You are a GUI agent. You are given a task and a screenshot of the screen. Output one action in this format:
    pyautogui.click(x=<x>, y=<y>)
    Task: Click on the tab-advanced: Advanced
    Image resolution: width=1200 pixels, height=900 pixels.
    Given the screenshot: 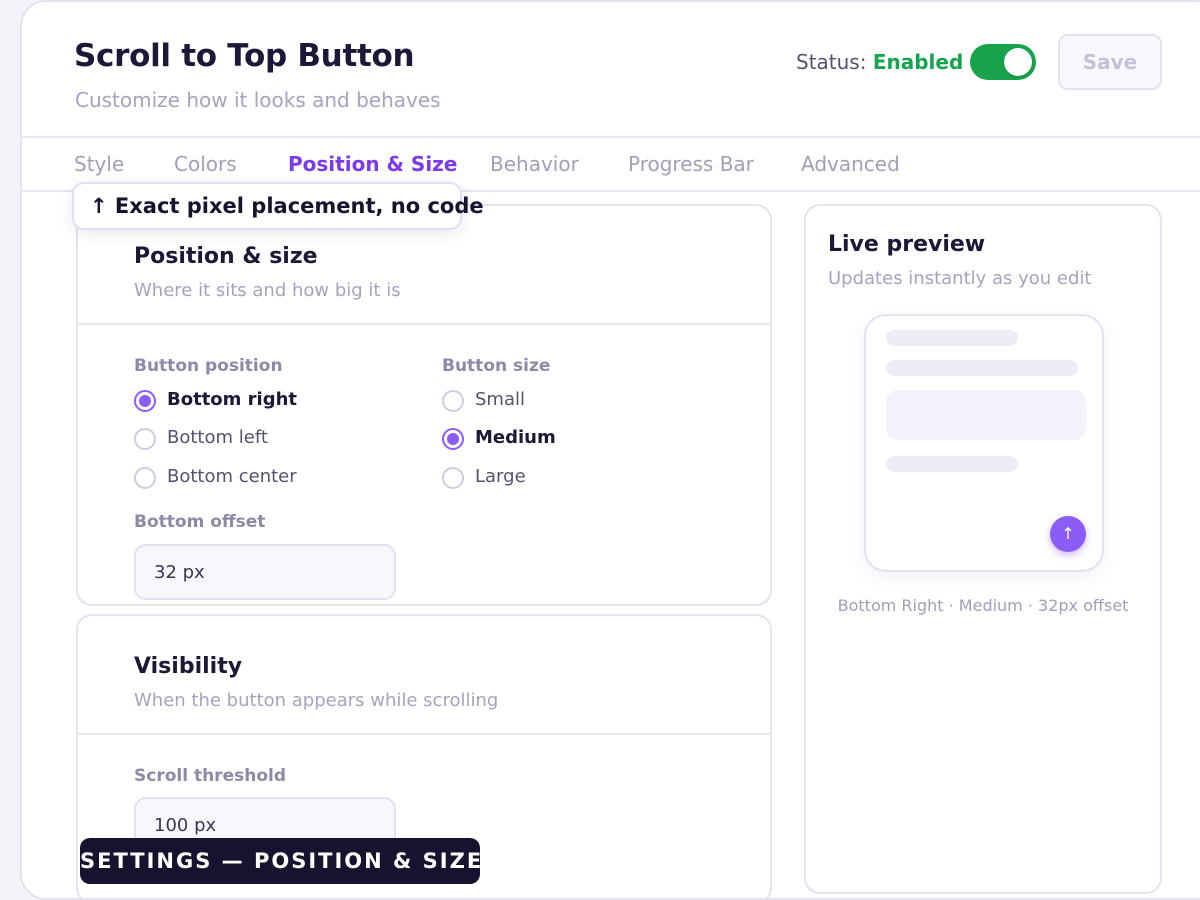 What is the action you would take?
    pyautogui.click(x=850, y=164)
    